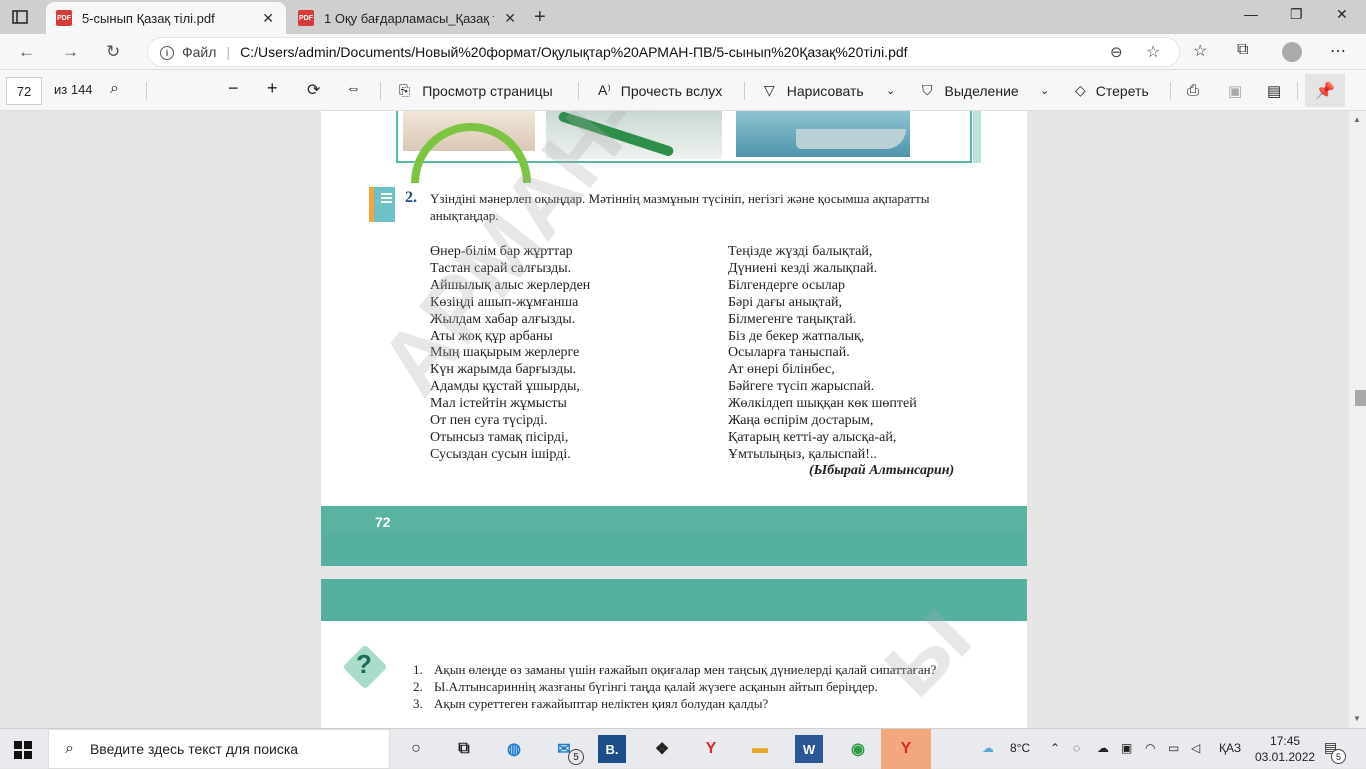 The height and width of the screenshot is (769, 1366). Describe the element at coordinates (20, 17) in the screenshot. I see `tab-actions-icon` at that location.